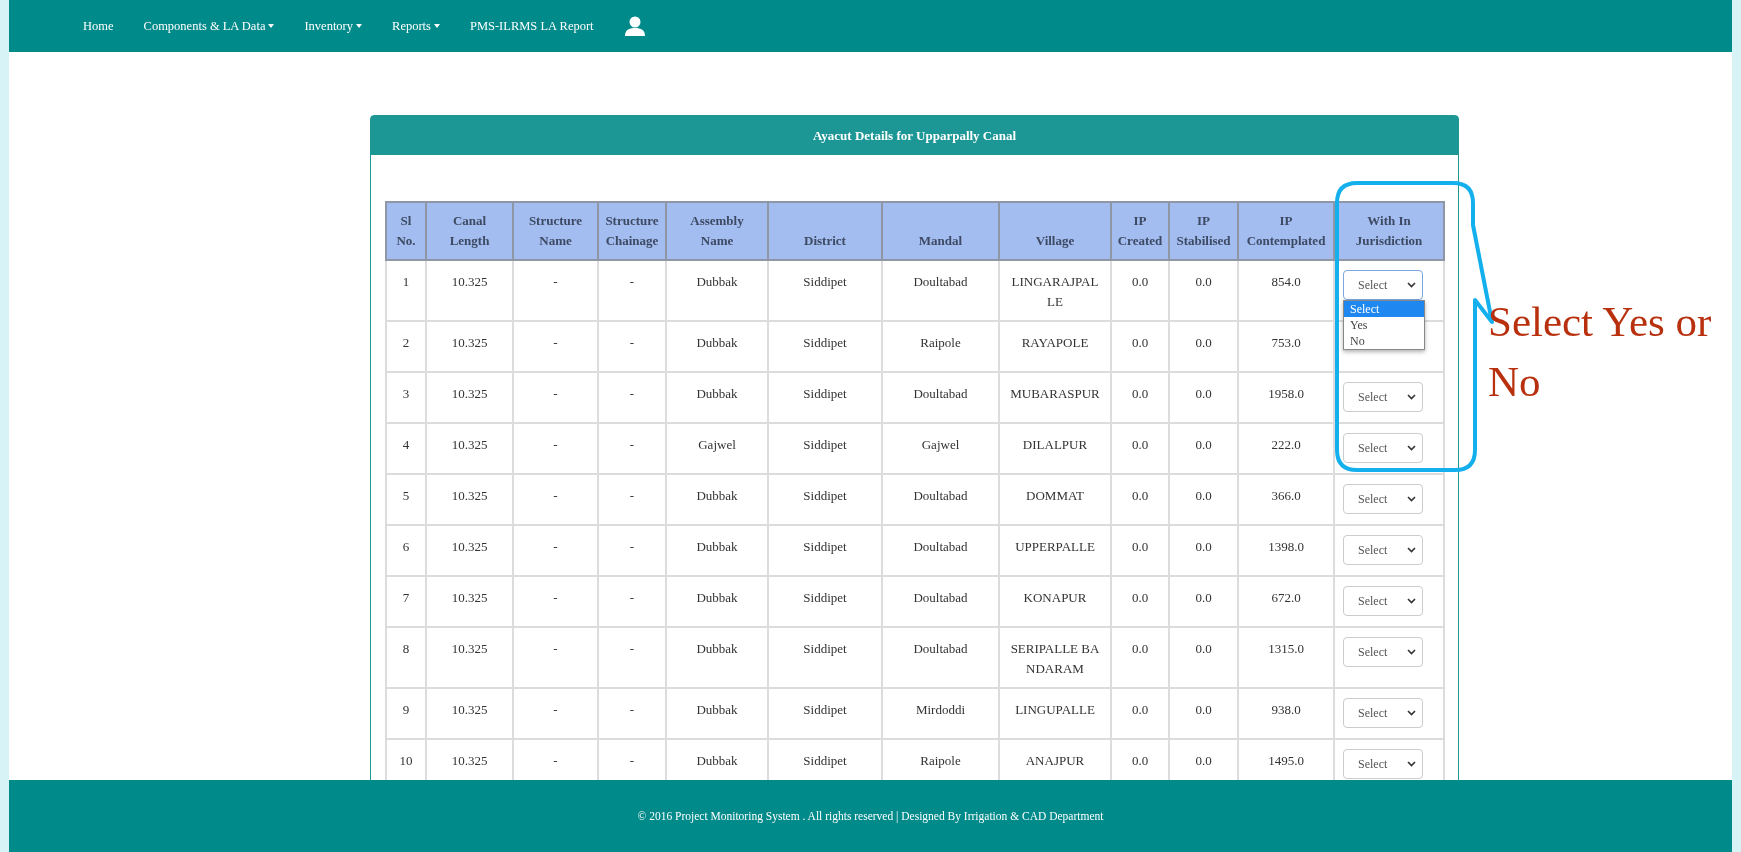 The image size is (1741, 852). What do you see at coordinates (1384, 309) in the screenshot?
I see `dropdown-option: Select` at bounding box center [1384, 309].